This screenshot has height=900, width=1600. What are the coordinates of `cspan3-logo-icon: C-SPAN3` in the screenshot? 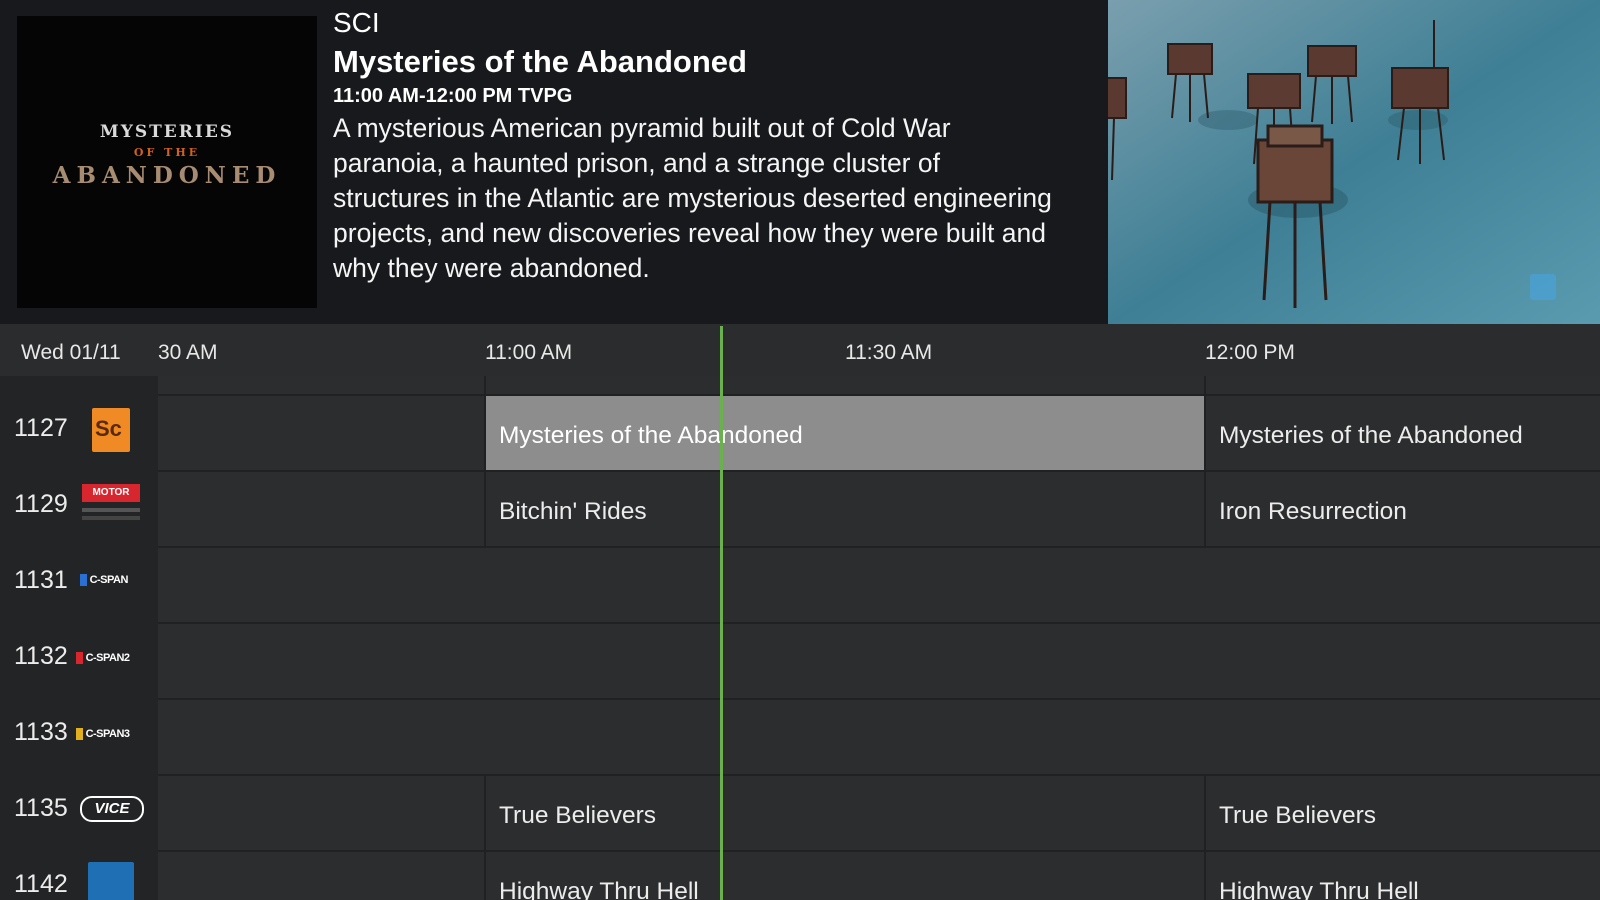 It's located at (112, 736).